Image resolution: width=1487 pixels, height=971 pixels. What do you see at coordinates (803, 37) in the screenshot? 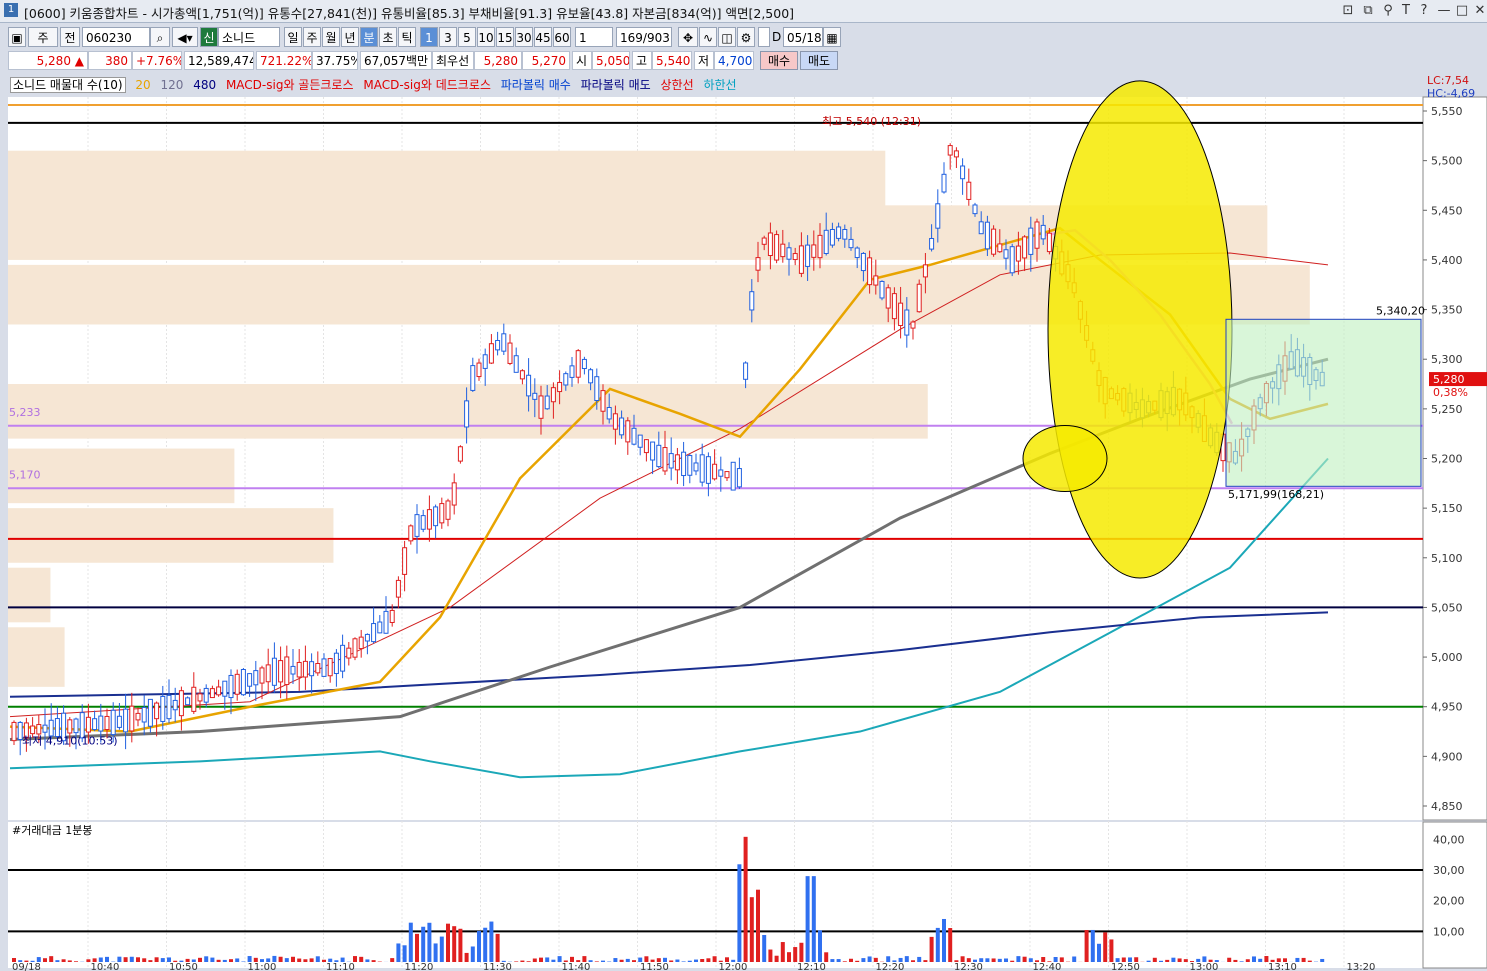
I see `date-input: 05/18` at bounding box center [803, 37].